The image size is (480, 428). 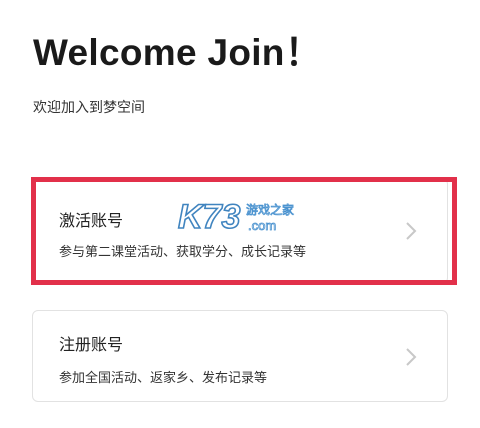 I want to click on k73-watermark-logo: K73 游戏之家 .com, so click(x=235, y=217).